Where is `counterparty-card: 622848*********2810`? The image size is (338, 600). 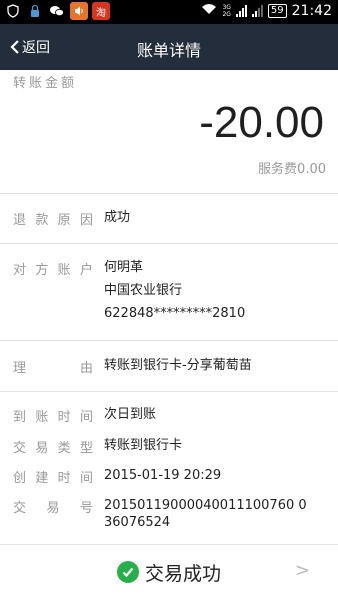
counterparty-card: 622848*********2810 is located at coordinates (175, 313).